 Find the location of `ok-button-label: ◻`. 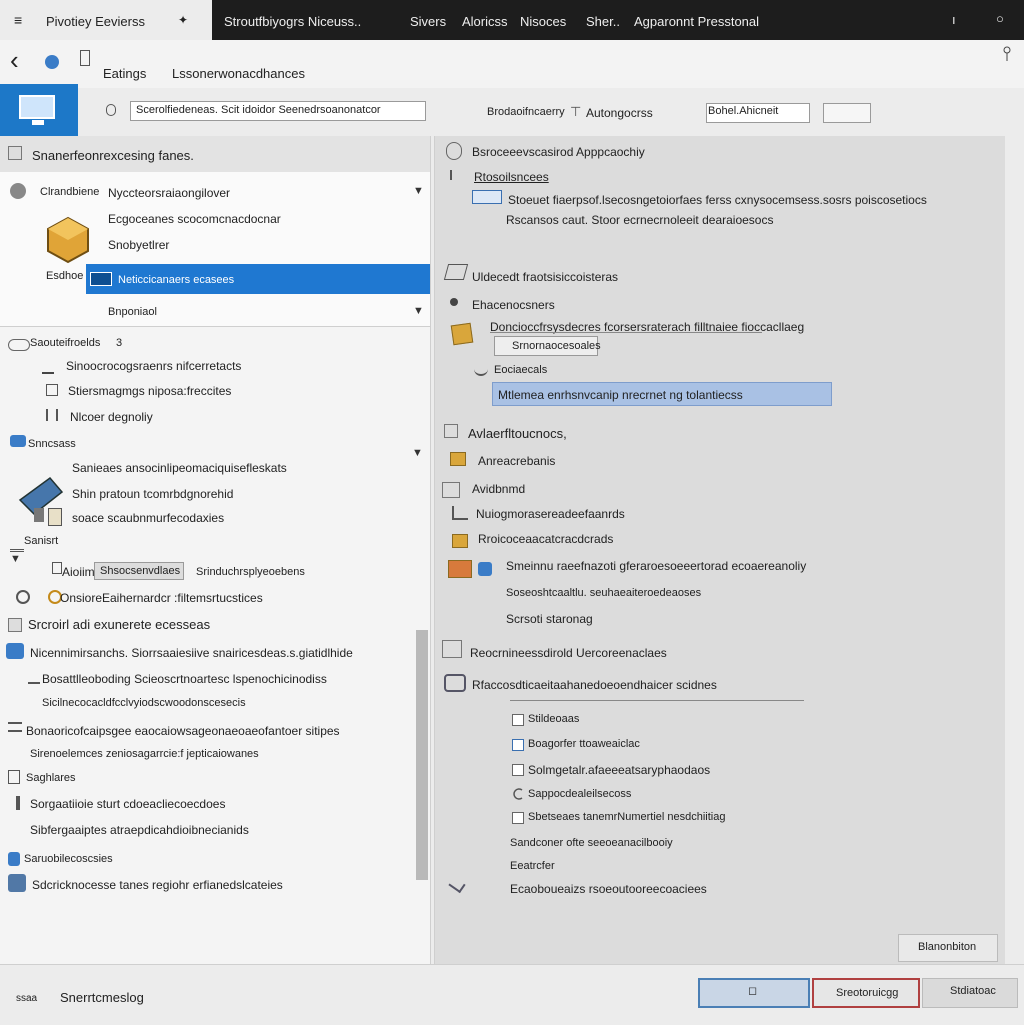

ok-button-label: ◻ is located at coordinates (753, 991).